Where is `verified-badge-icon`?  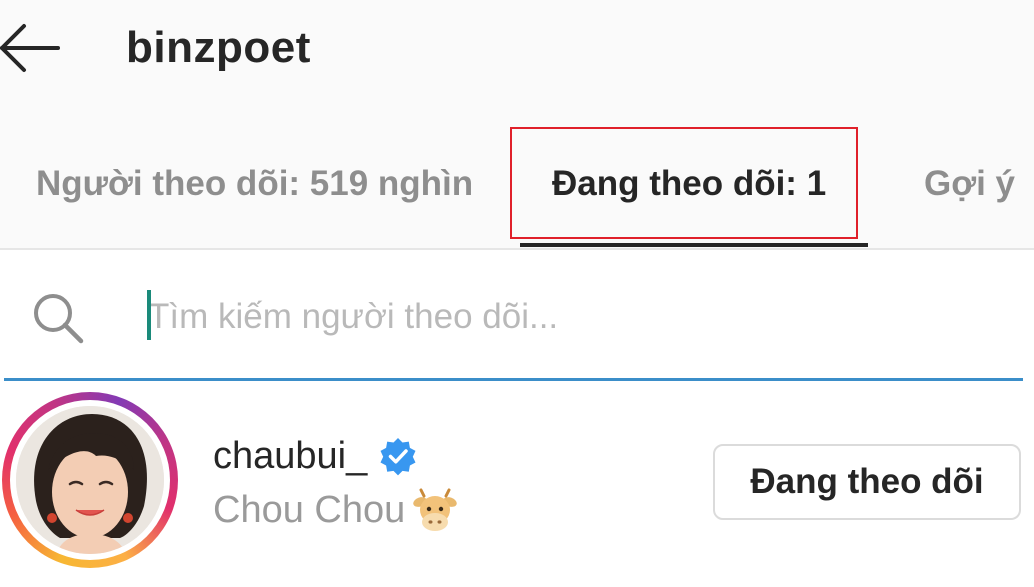
verified-badge-icon is located at coordinates (398, 457).